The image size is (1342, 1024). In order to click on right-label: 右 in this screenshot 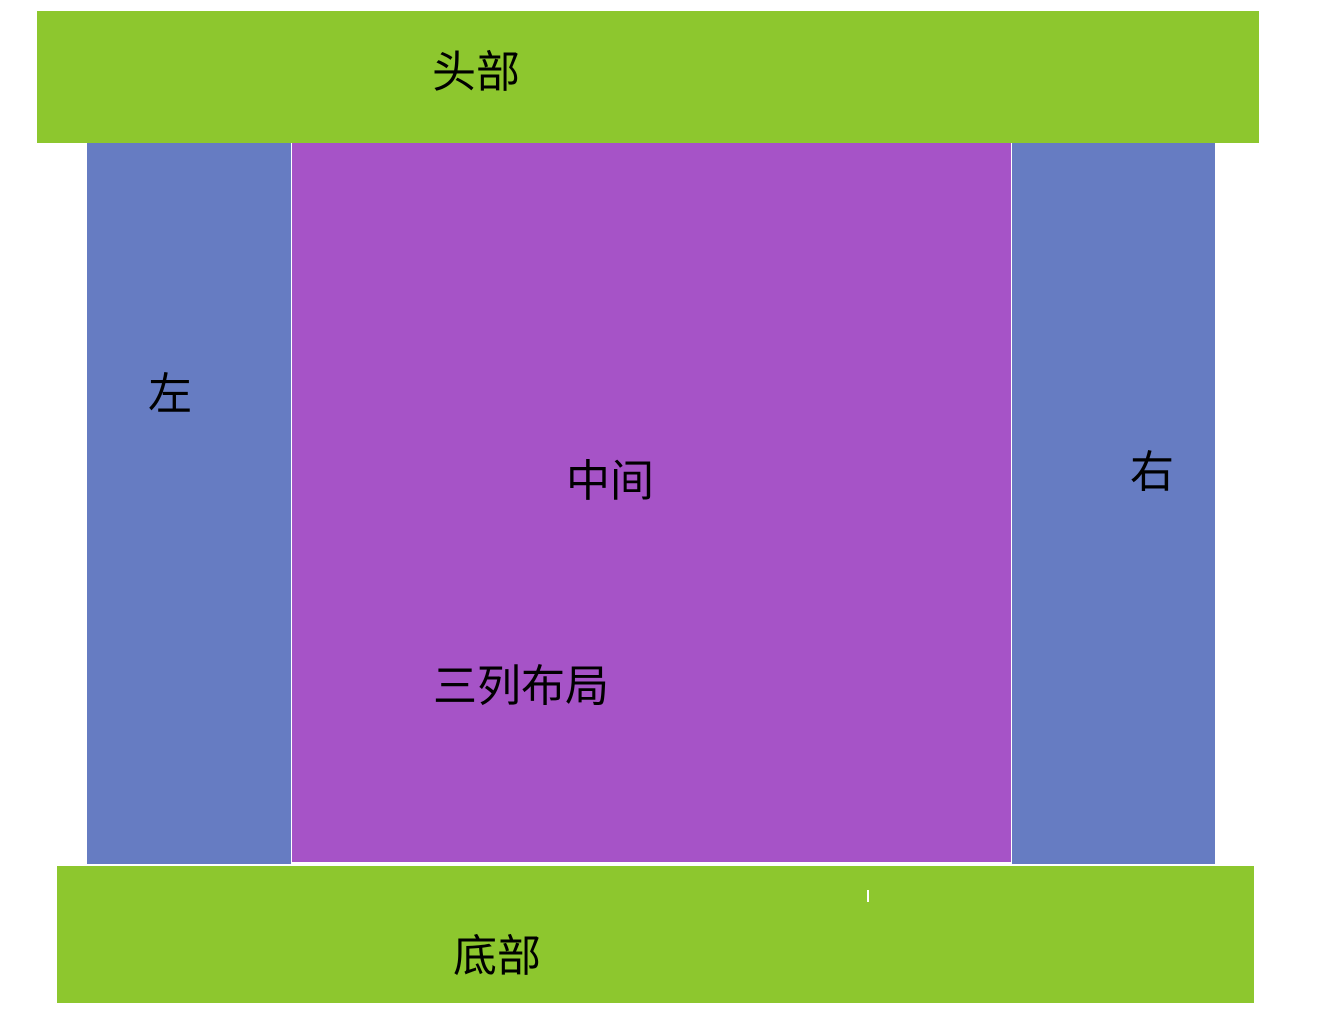, I will do `click(1152, 472)`.